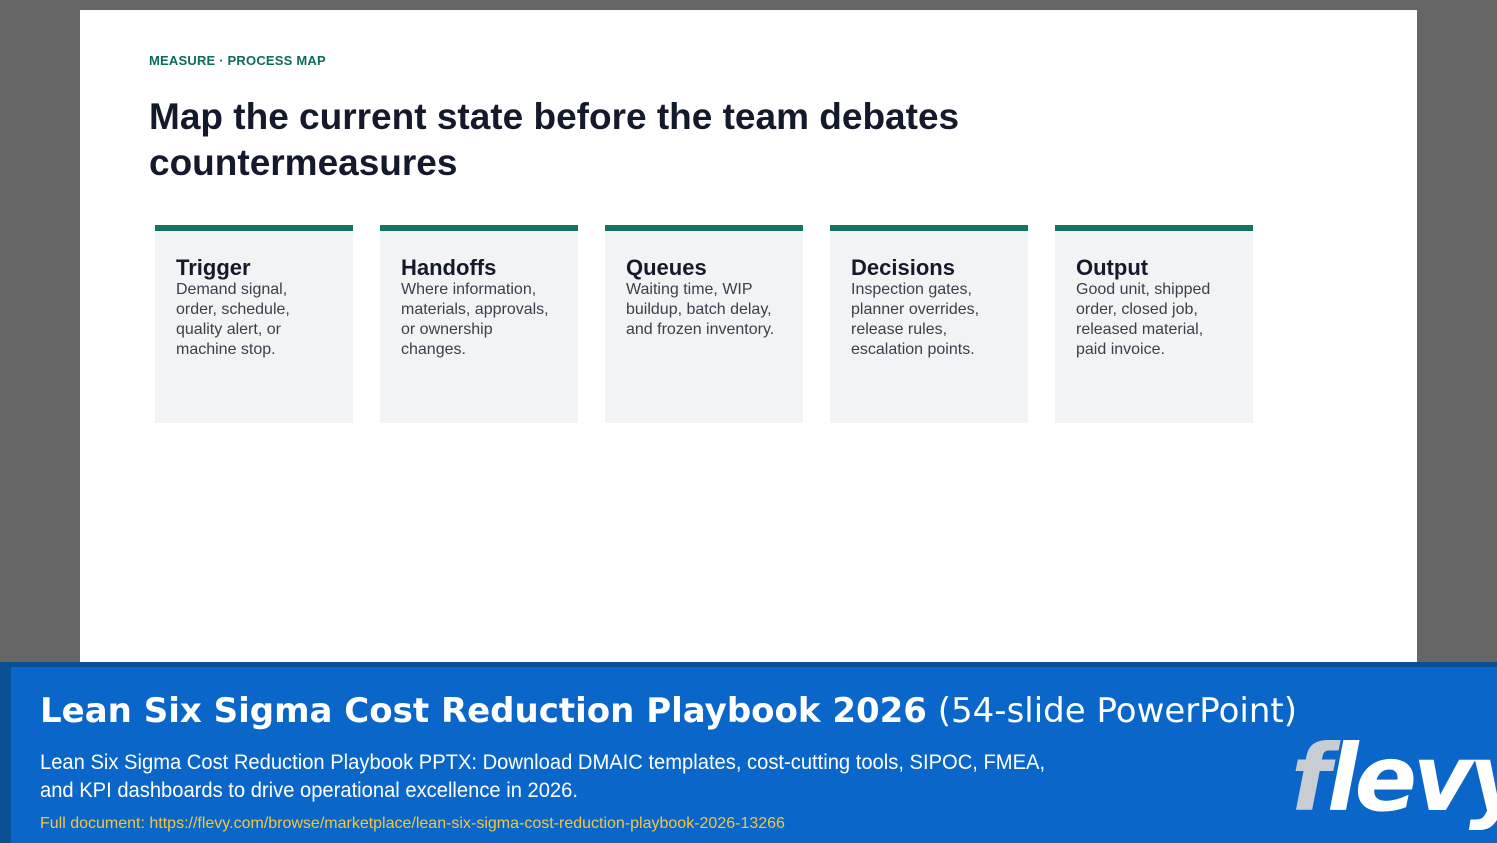 This screenshot has height=843, width=1497. What do you see at coordinates (213, 267) in the screenshot?
I see `card-title: Trigger` at bounding box center [213, 267].